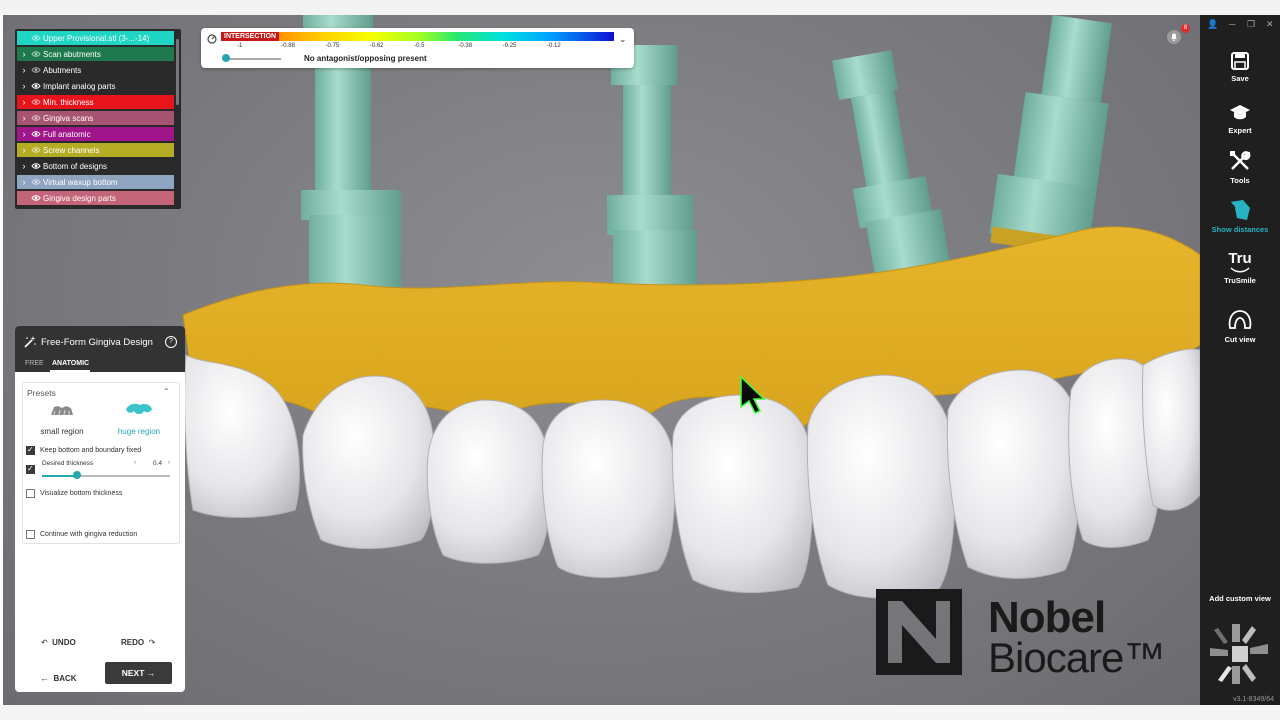 The width and height of the screenshot is (1280, 720). What do you see at coordinates (623, 39) in the screenshot?
I see `chevron-down-icon: ⌄` at bounding box center [623, 39].